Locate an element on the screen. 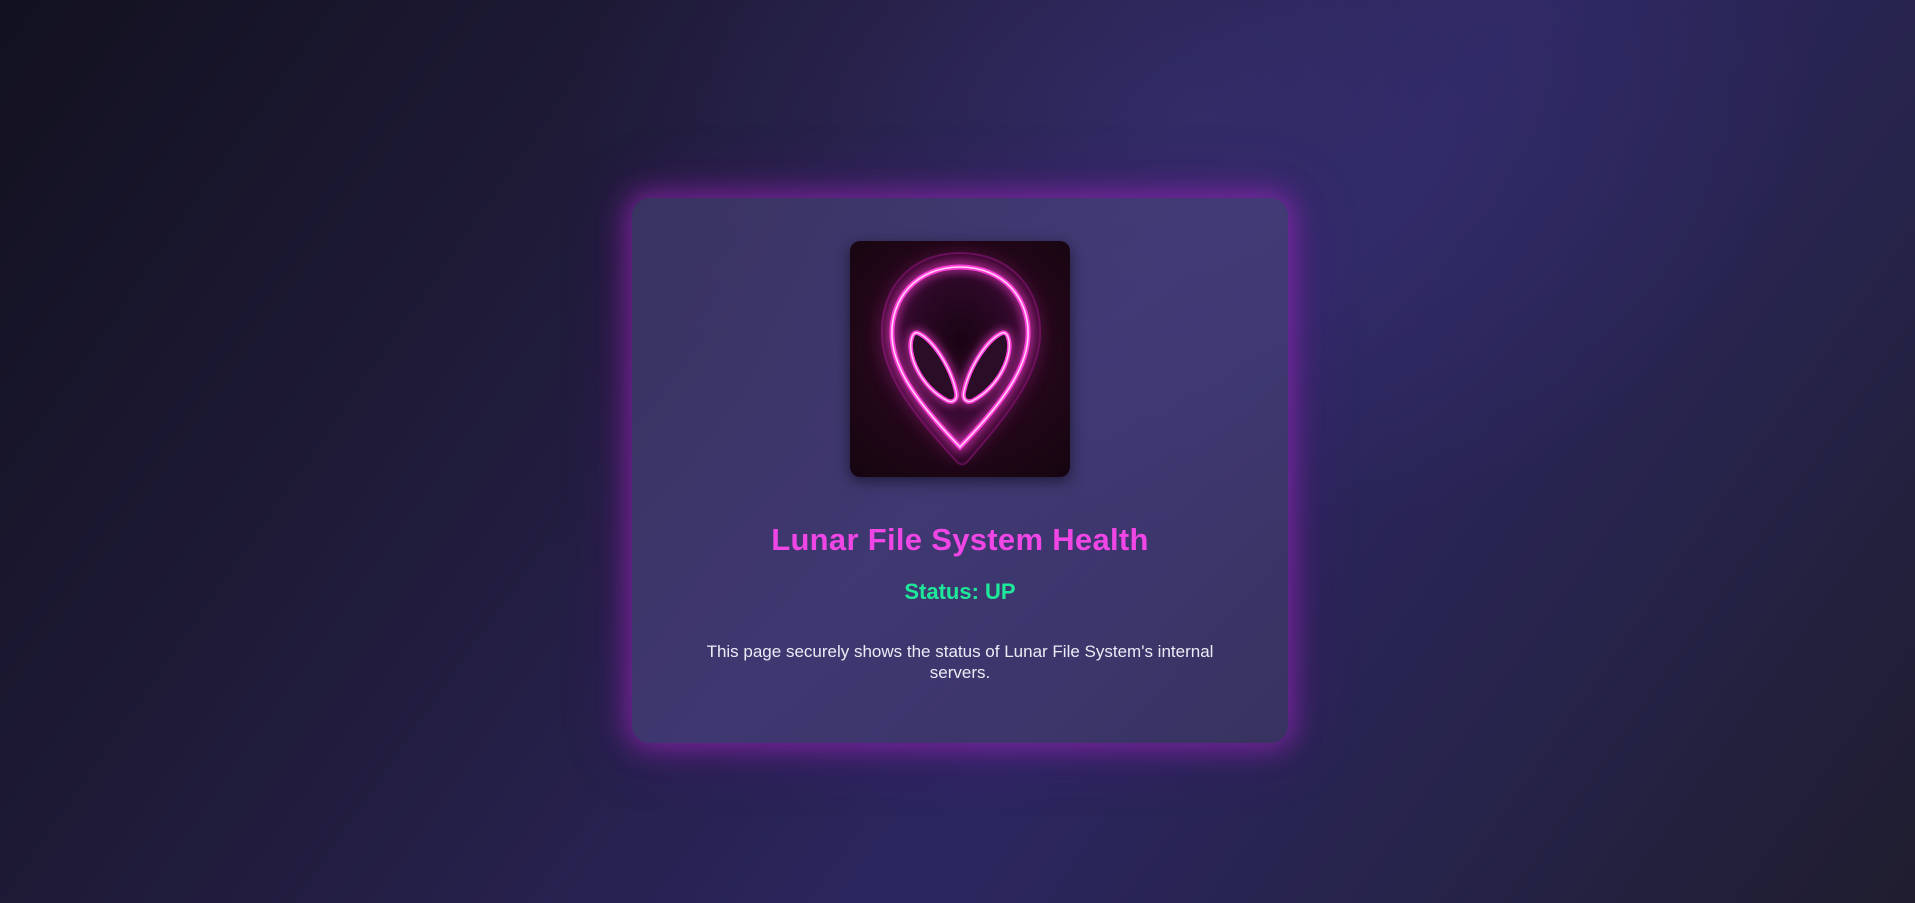 The image size is (1915, 903). status-badge: Status: UP is located at coordinates (960, 591).